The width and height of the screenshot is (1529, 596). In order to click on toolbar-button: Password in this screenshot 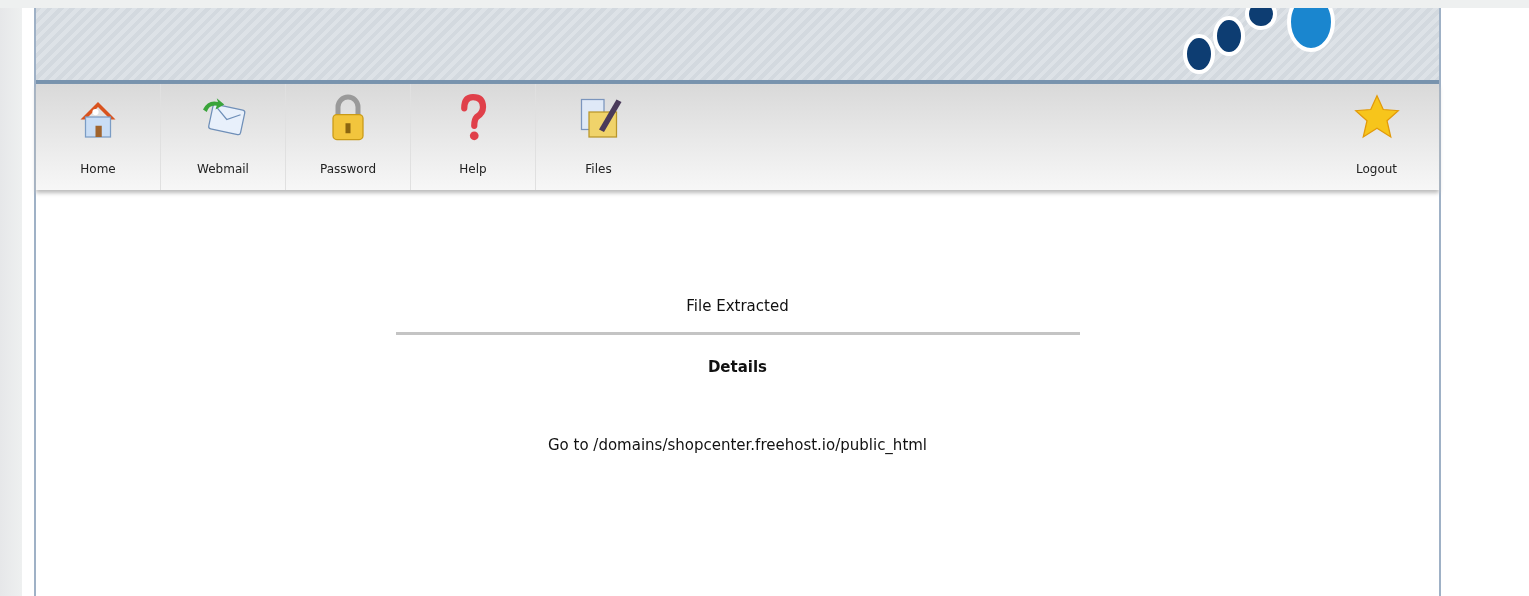, I will do `click(348, 137)`.